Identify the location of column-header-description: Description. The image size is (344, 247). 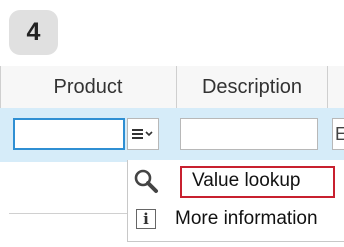
(252, 87).